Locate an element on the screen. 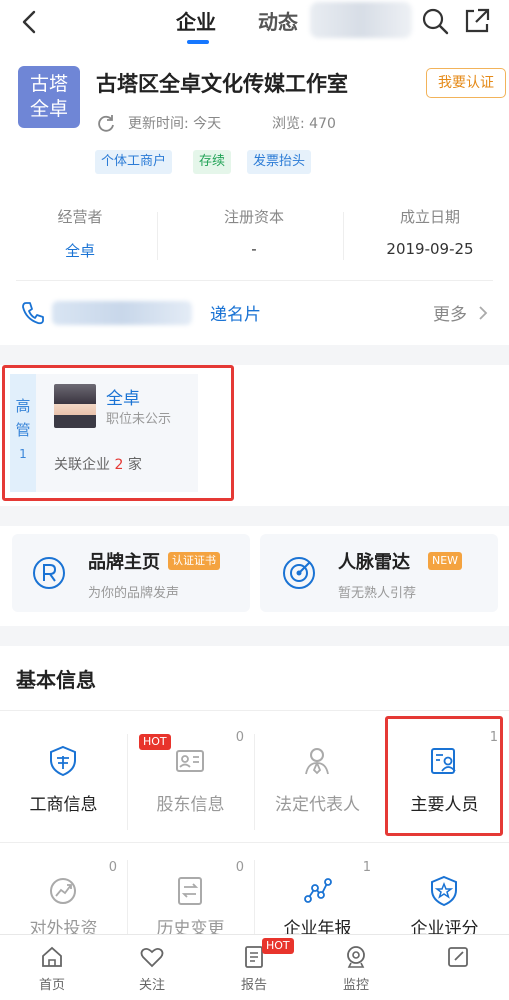 This screenshot has height=1000, width=509. refresh-icon is located at coordinates (106, 123).